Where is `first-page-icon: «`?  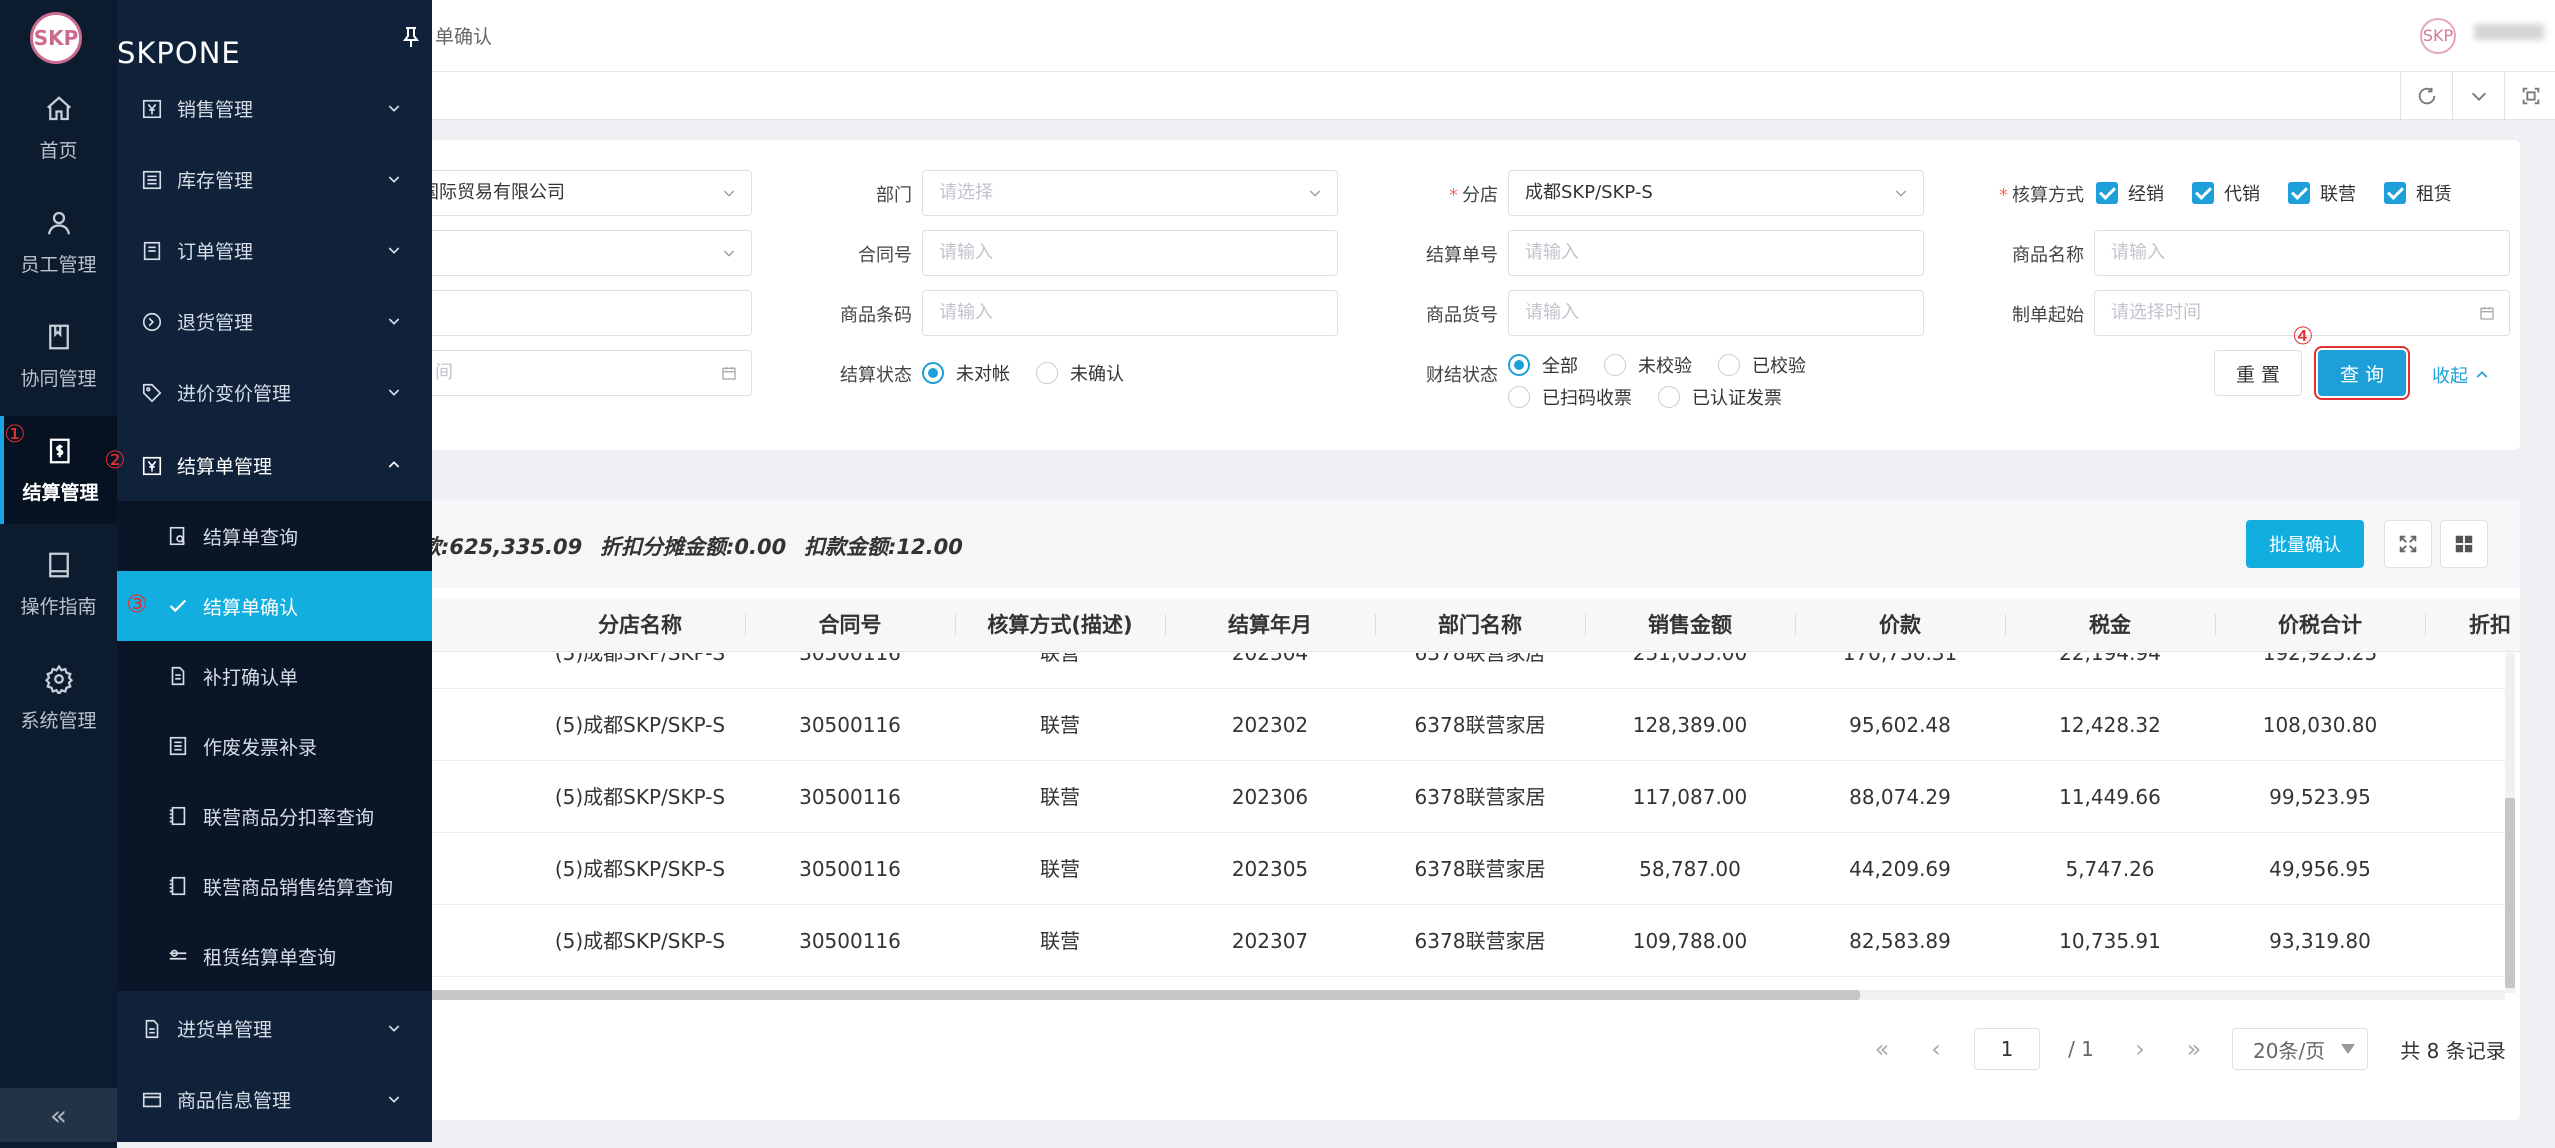
first-page-icon: « is located at coordinates (1882, 1049).